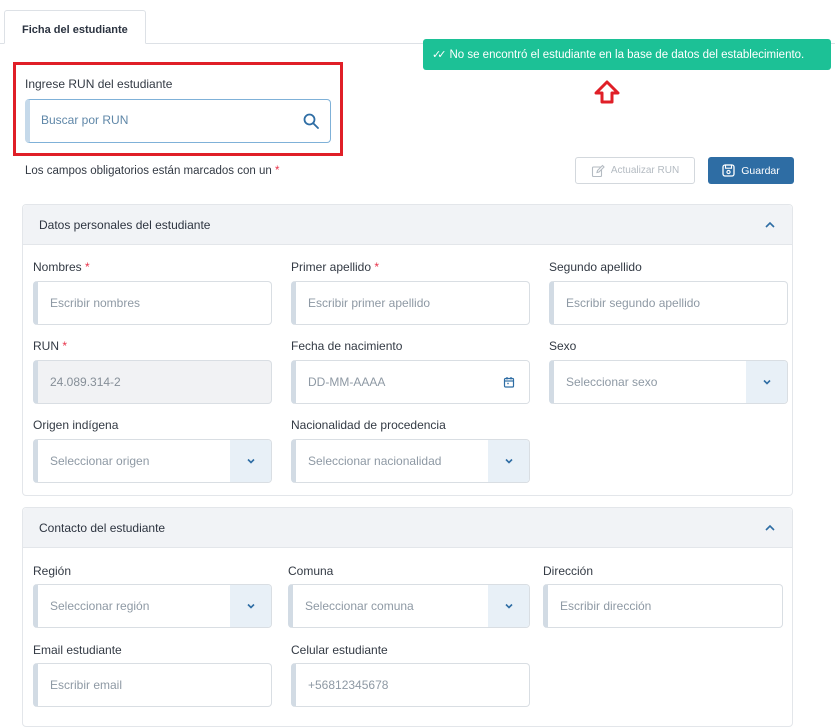 The image size is (835, 727). What do you see at coordinates (347, 382) in the screenshot?
I see `fecha-nacimiento-placeholder: DD-MM-AAAA` at bounding box center [347, 382].